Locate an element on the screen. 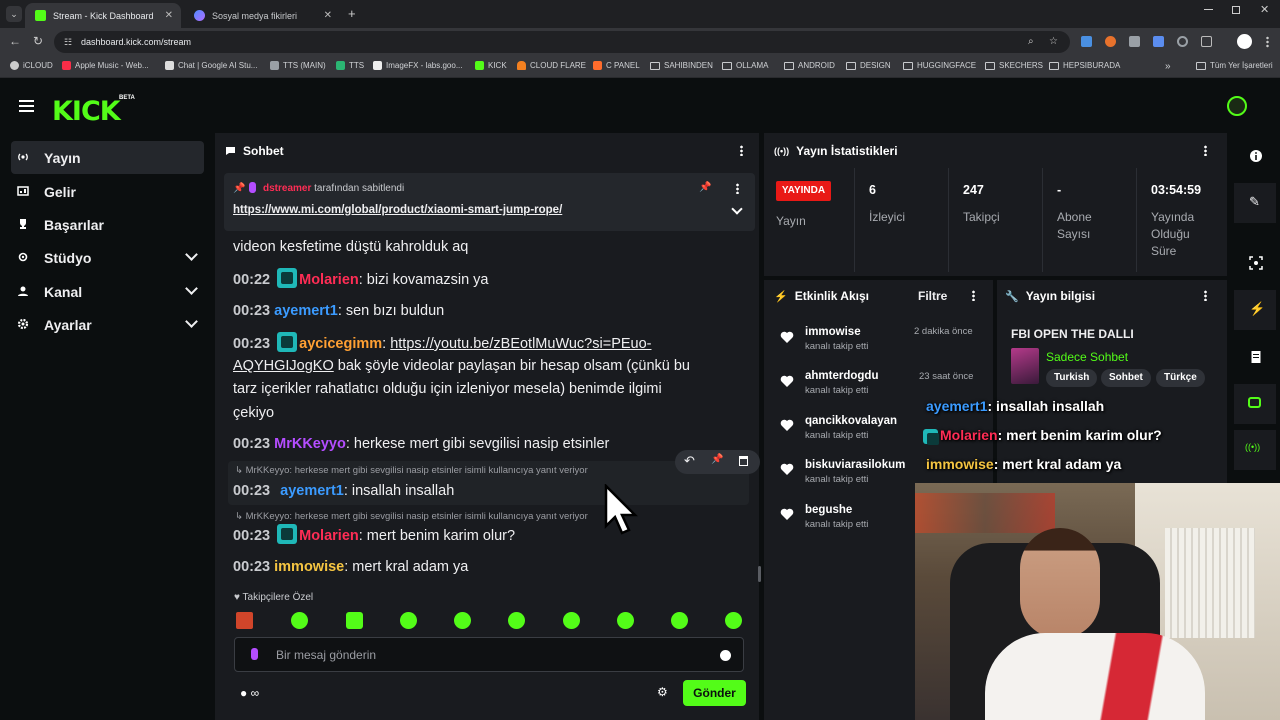  activity-item: immowise kanalı takip etti is located at coordinates (836, 339).